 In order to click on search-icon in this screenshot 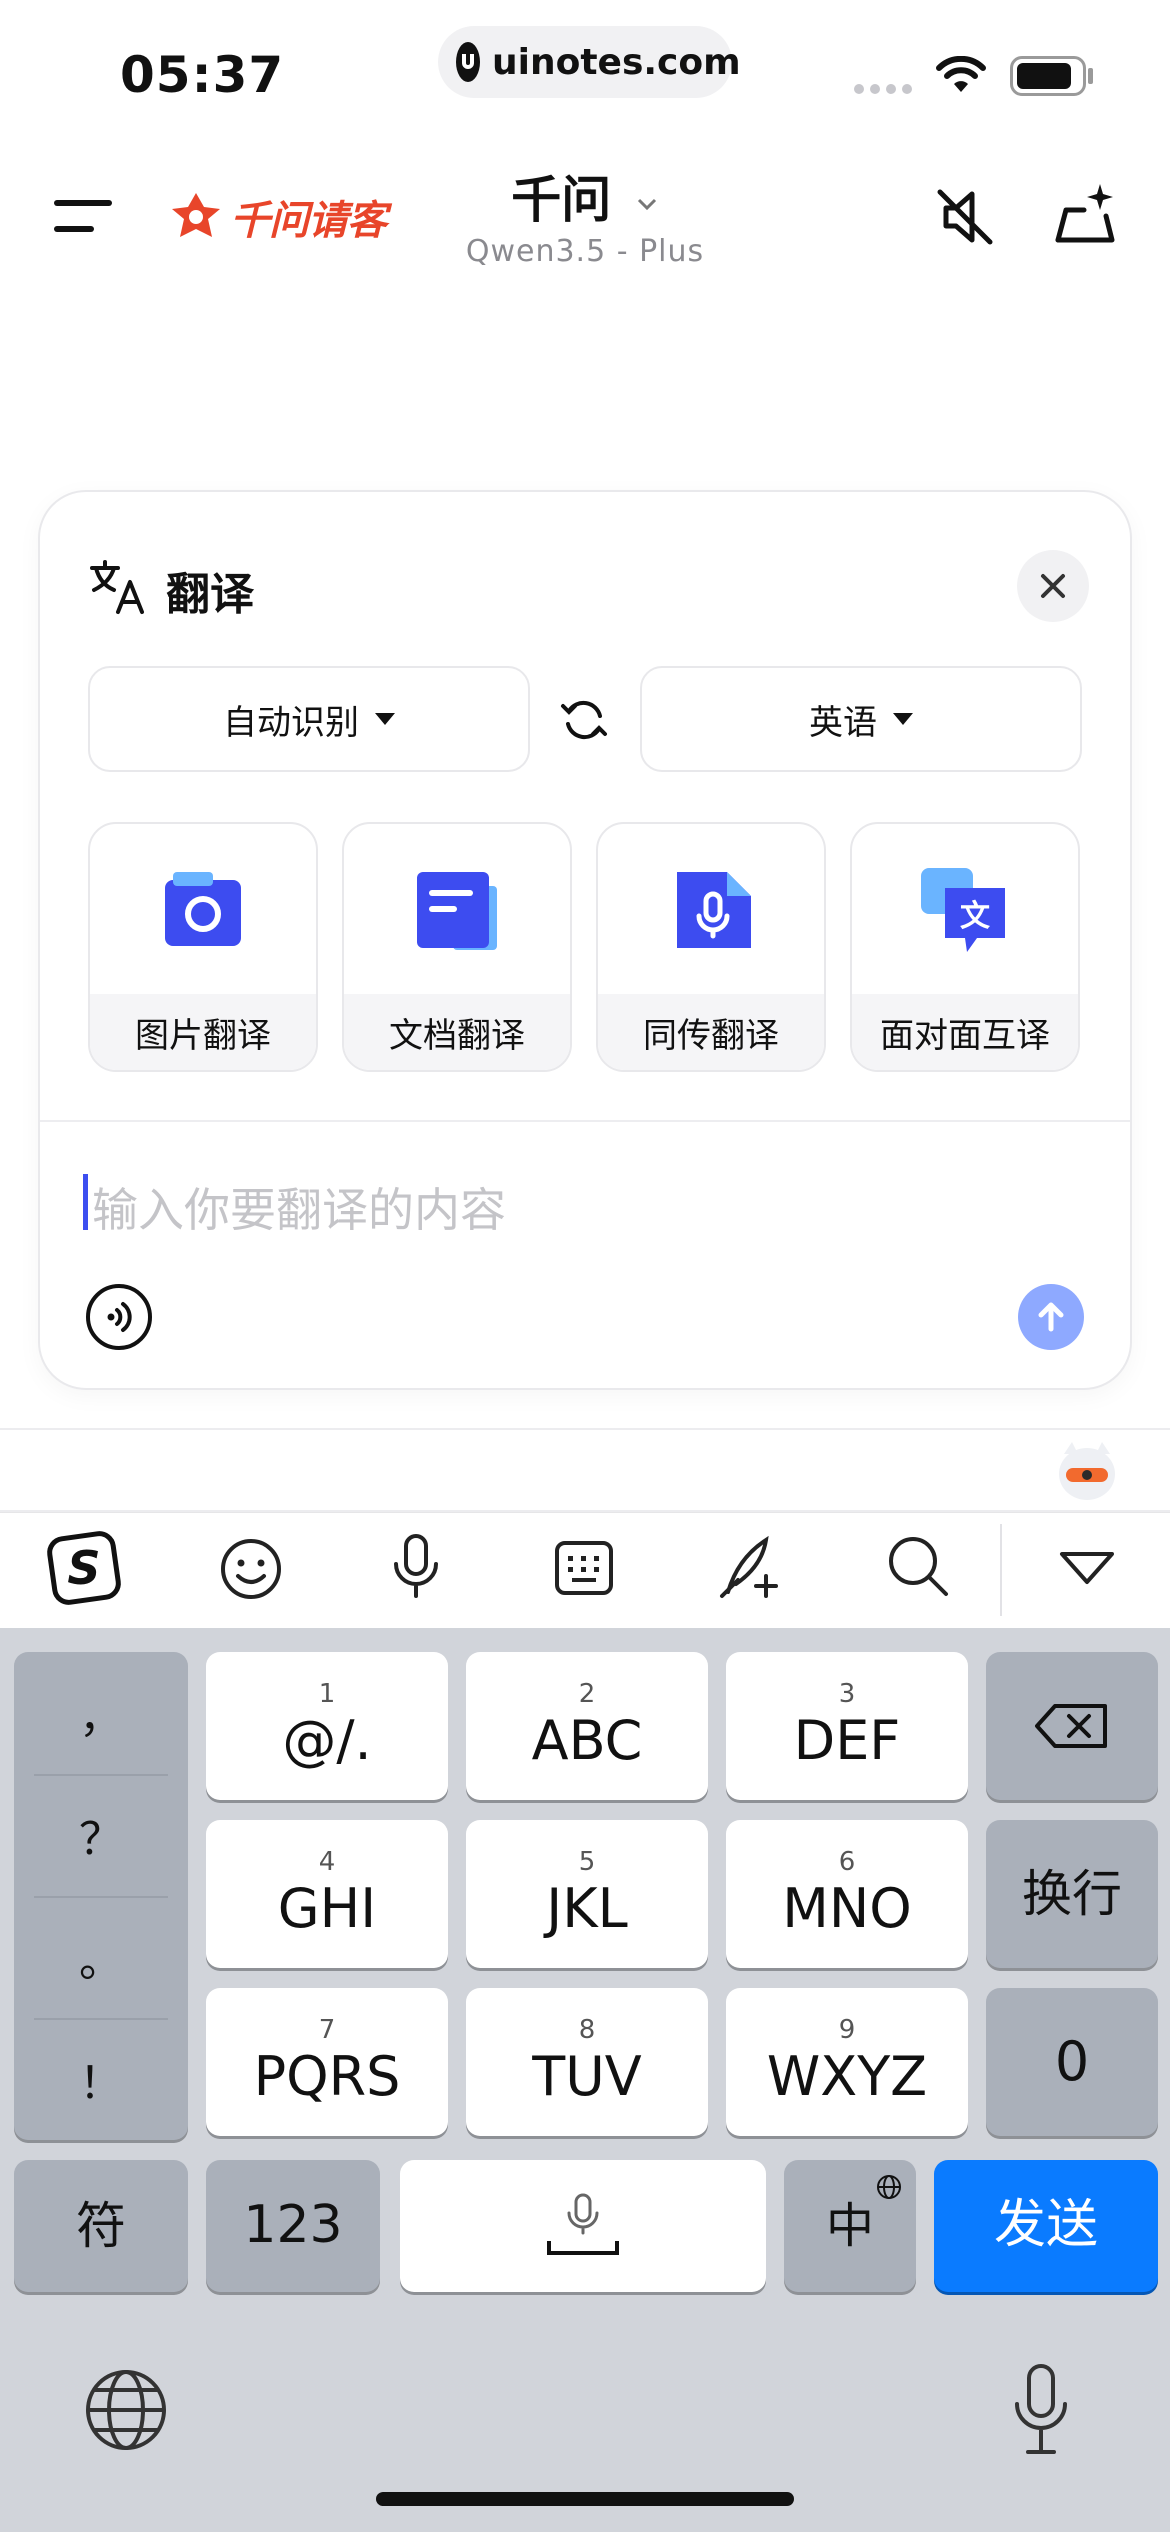, I will do `click(918, 1566)`.